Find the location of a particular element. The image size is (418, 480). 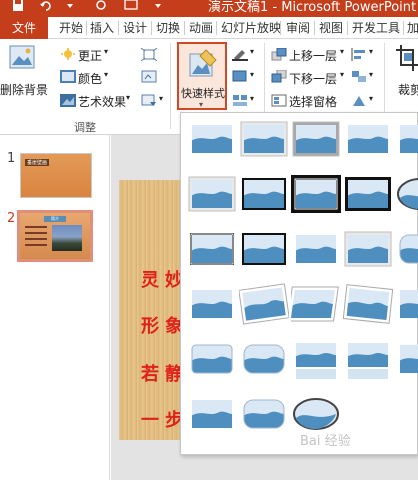

corrections-icon is located at coordinates (68, 54).